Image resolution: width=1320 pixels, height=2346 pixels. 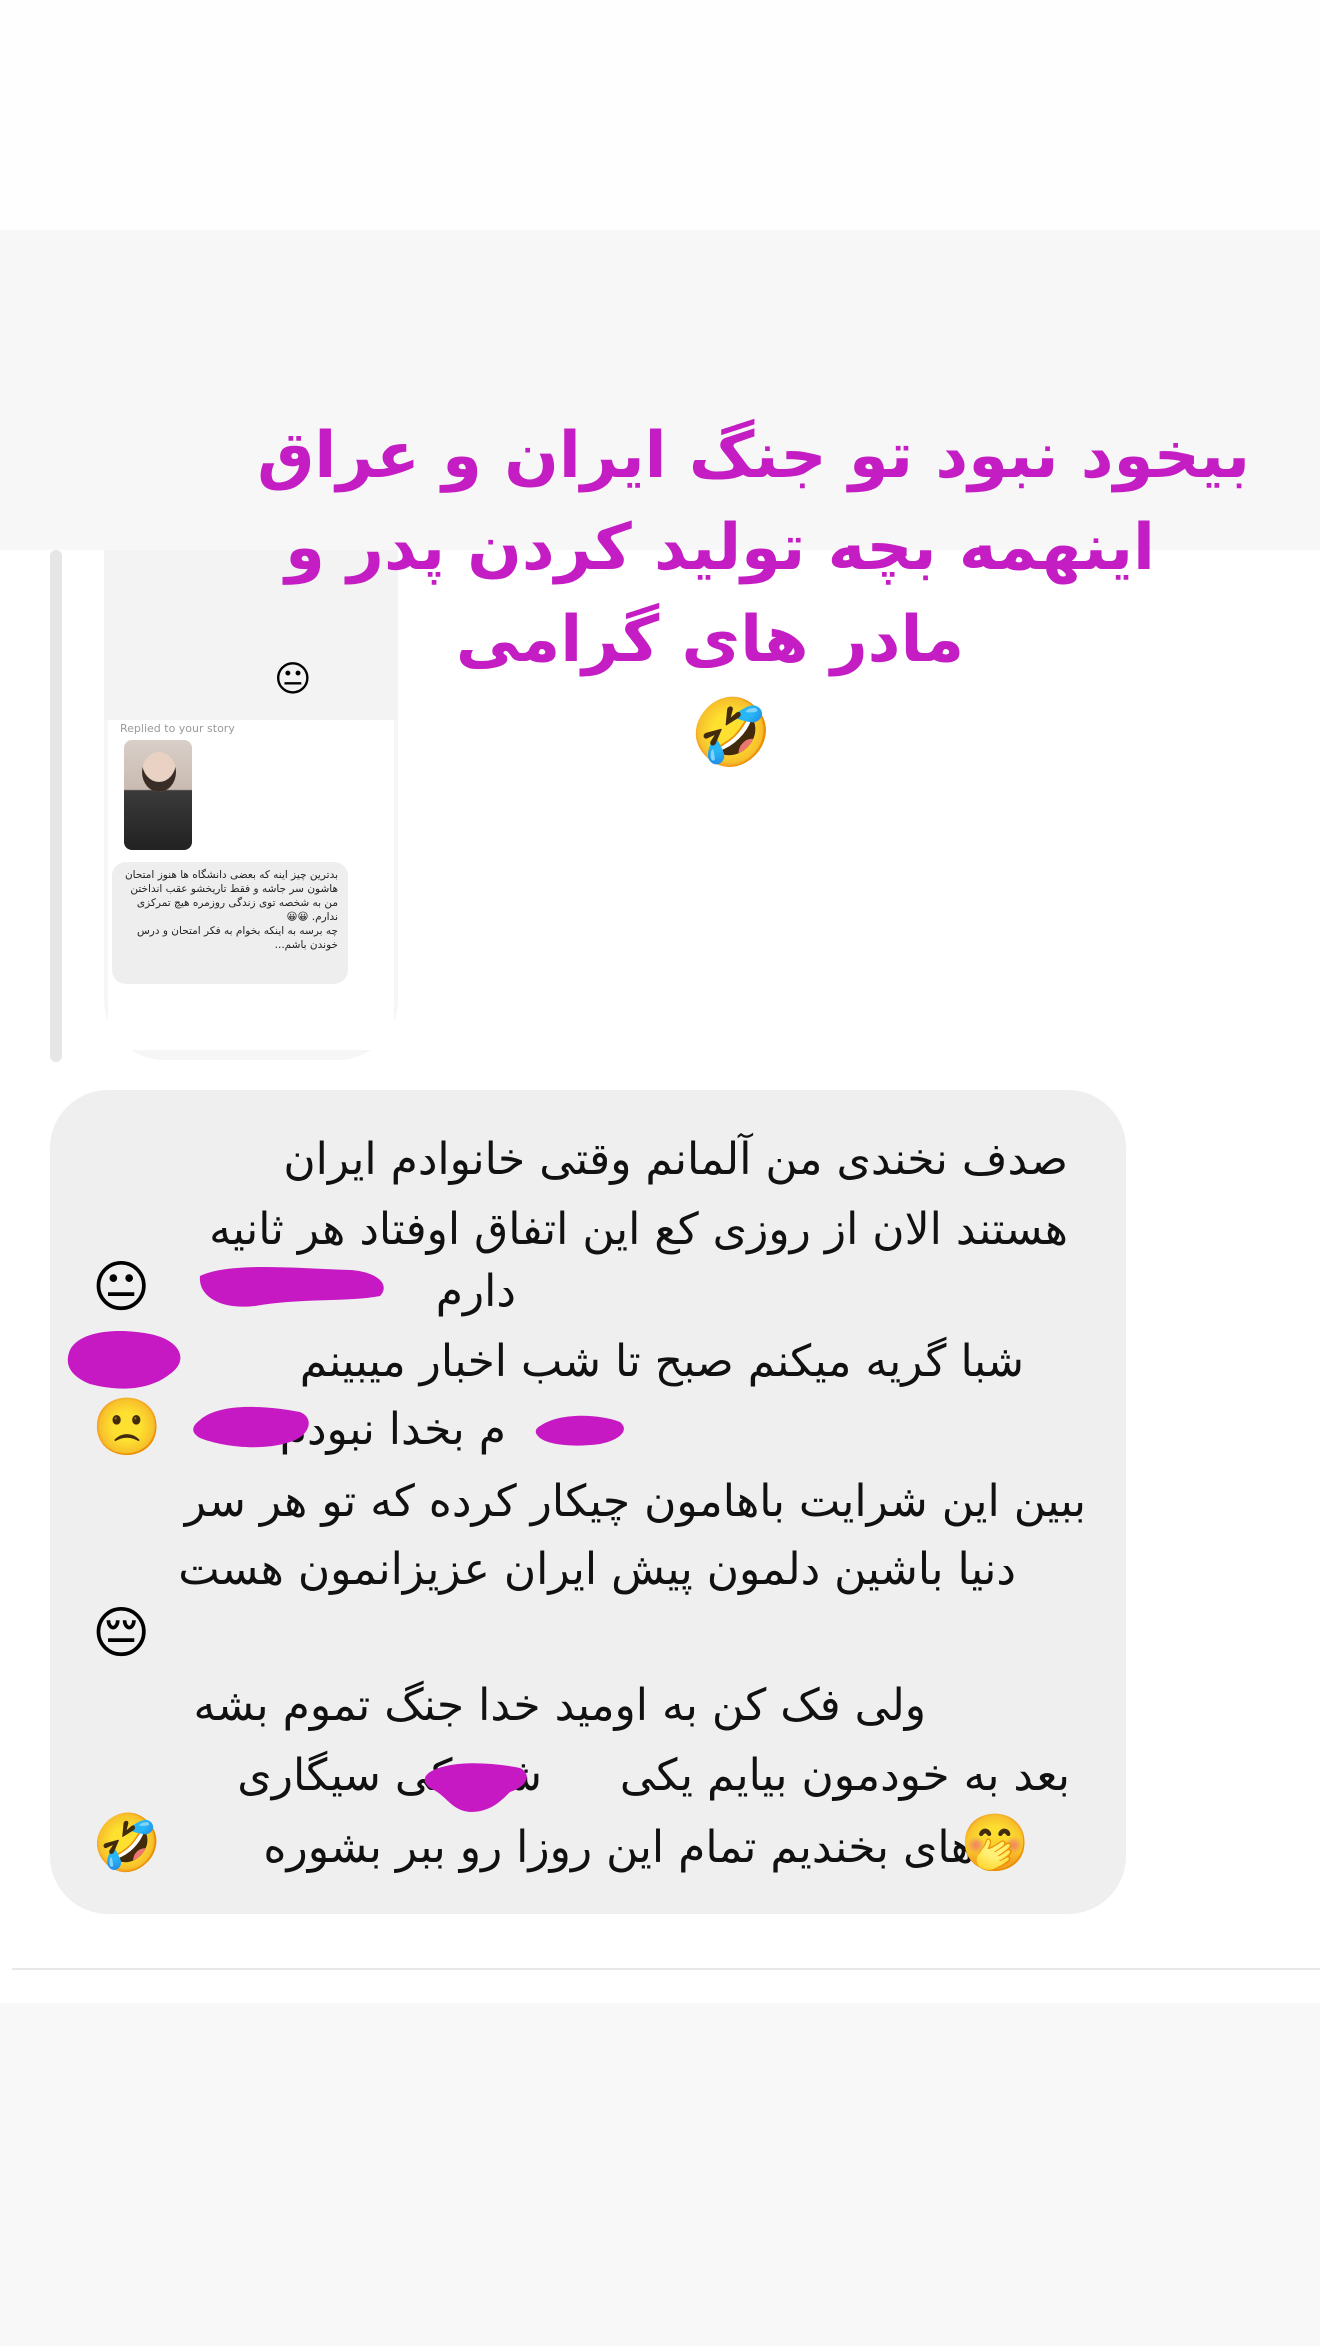 I want to click on replied-to-story-label: Replied to your story, so click(x=177, y=728).